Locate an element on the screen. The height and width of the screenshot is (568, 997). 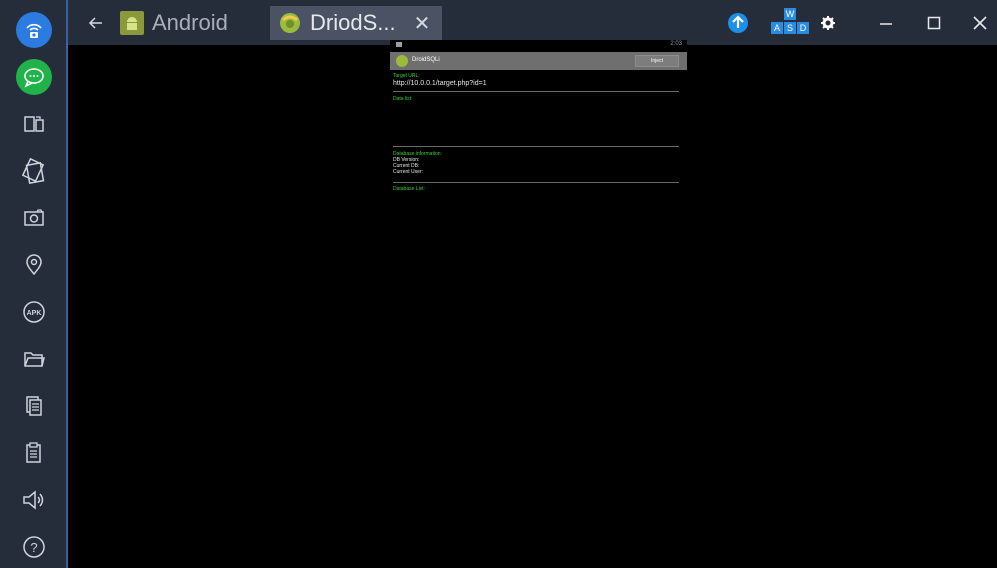
help-icon: ? is located at coordinates (34, 547).